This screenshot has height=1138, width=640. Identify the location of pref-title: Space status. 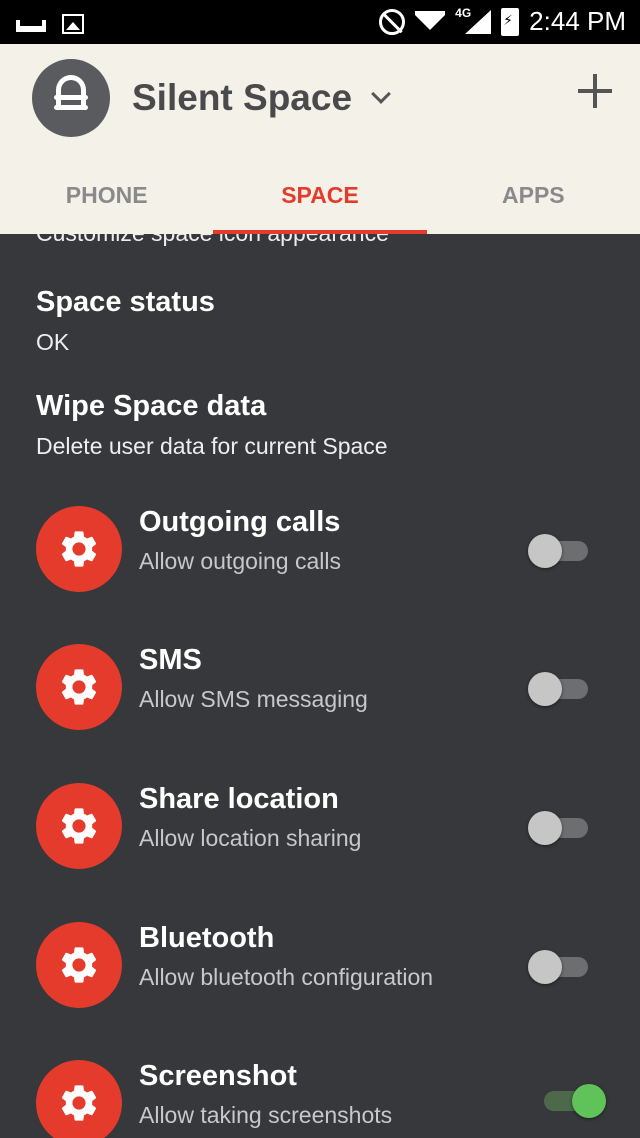
(125, 302).